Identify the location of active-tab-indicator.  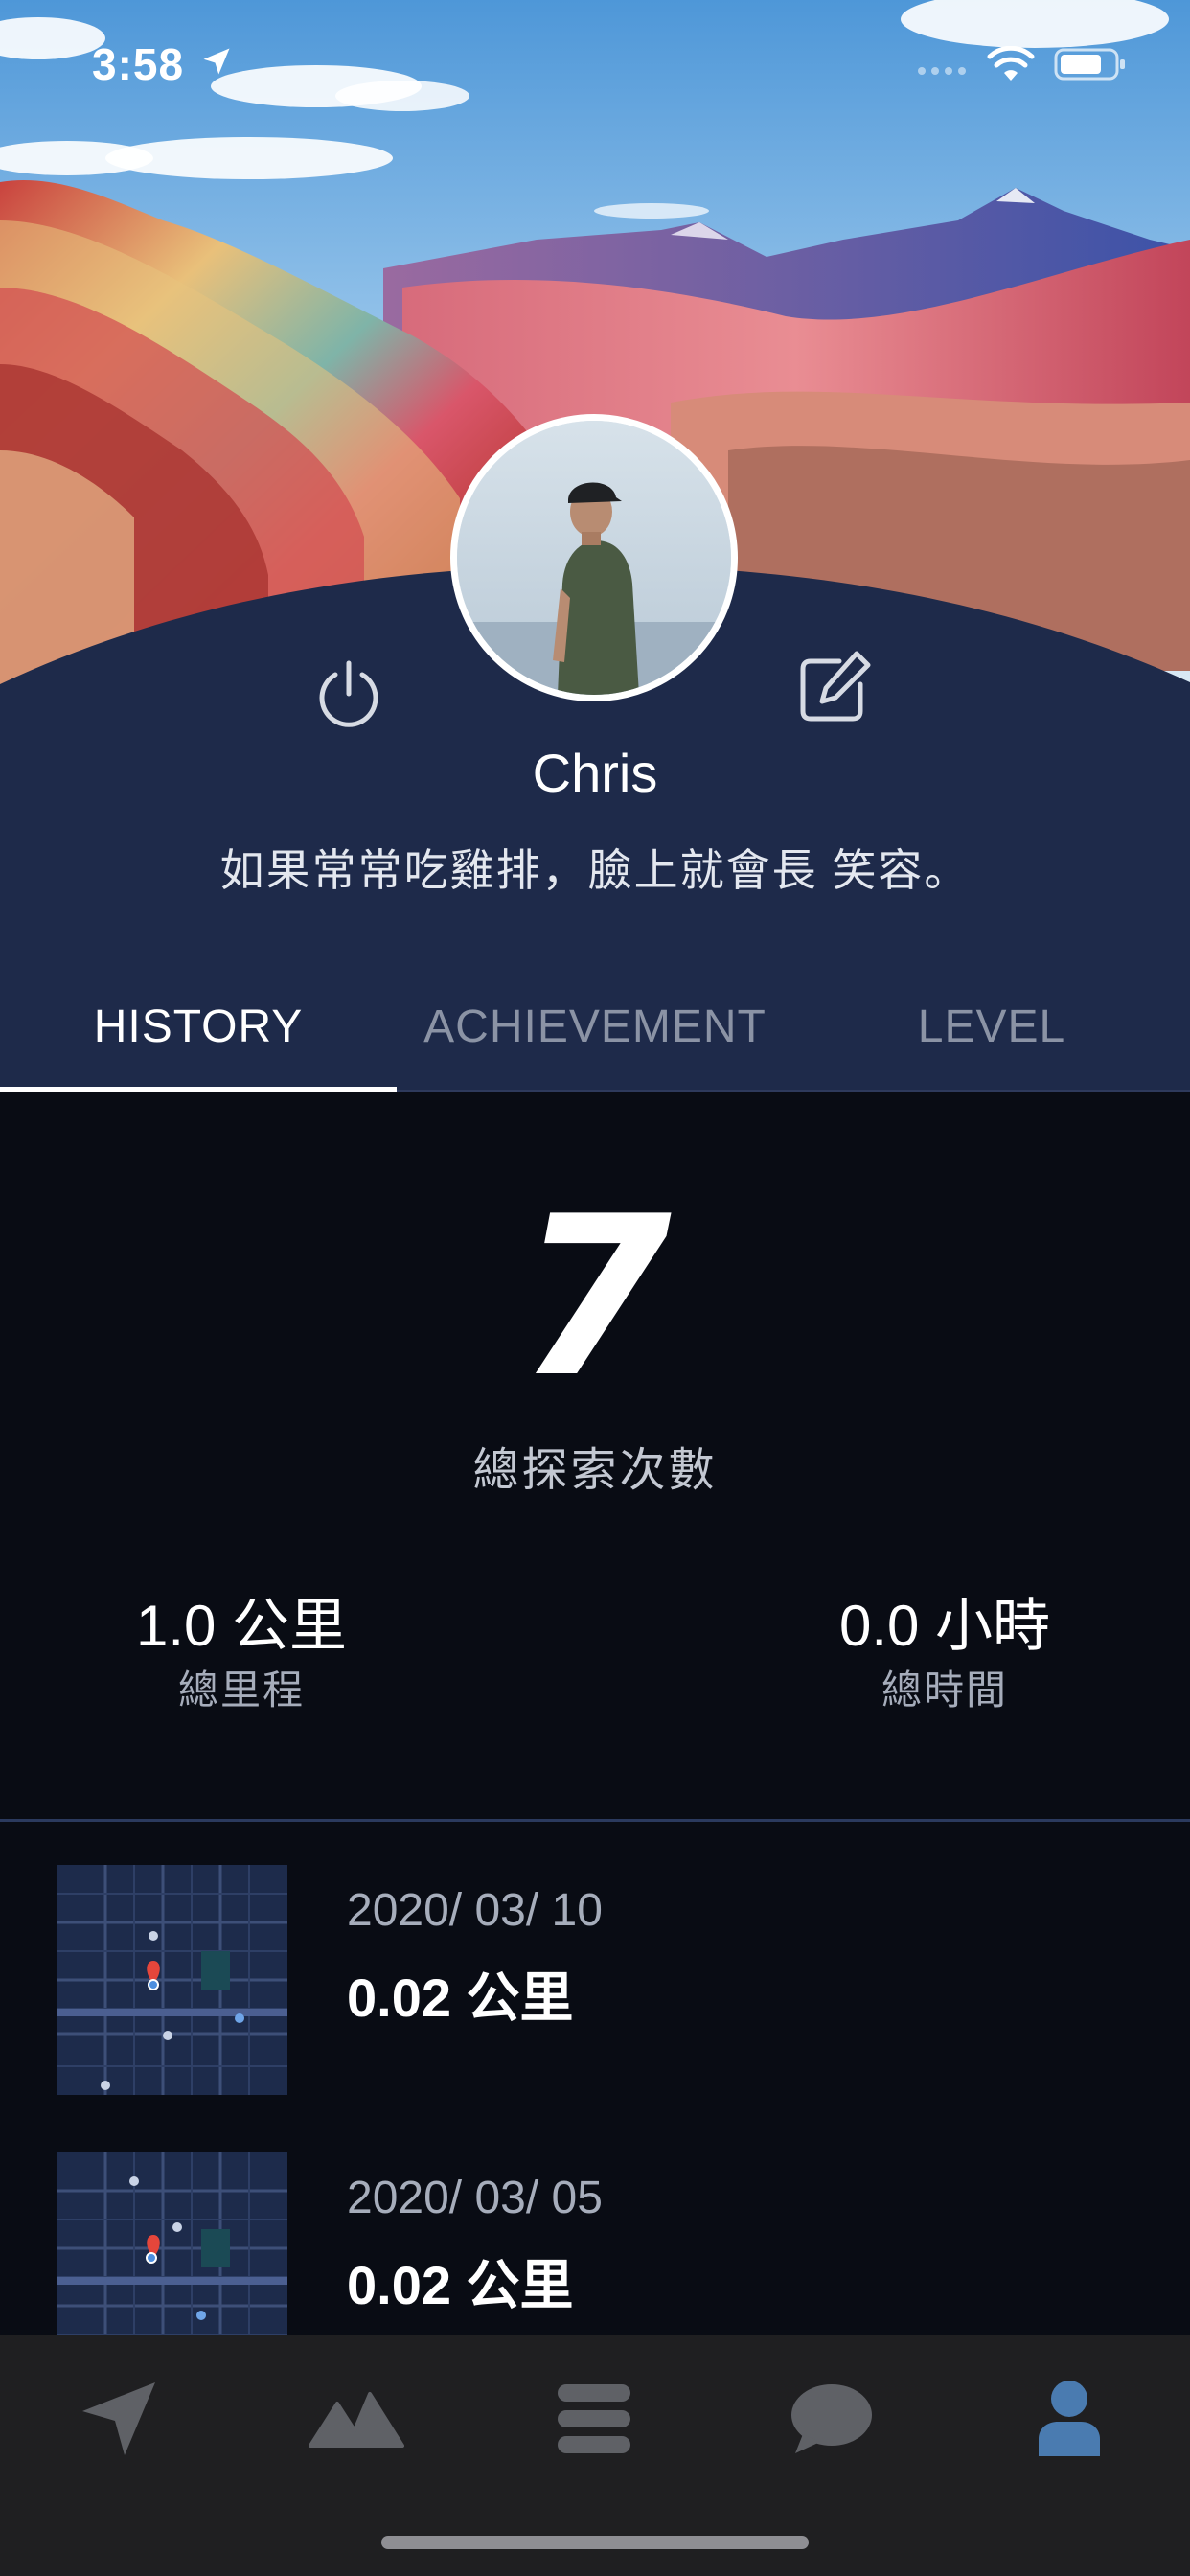
(199, 1089).